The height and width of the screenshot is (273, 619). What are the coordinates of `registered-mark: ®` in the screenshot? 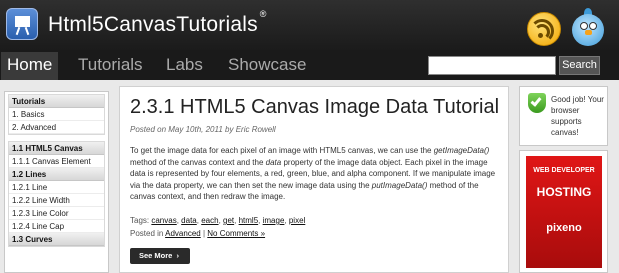 It's located at (263, 14).